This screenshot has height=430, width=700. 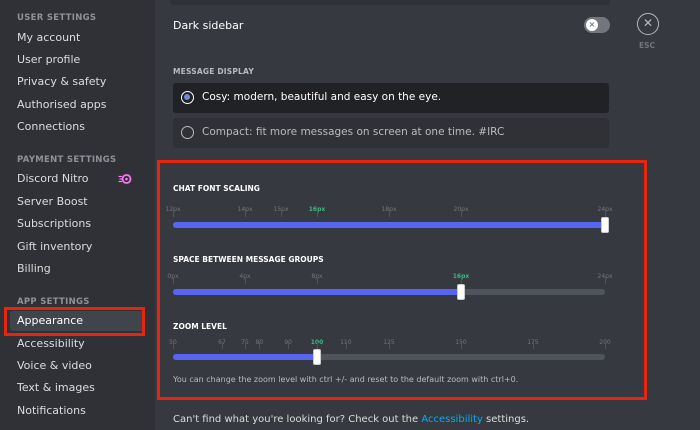 What do you see at coordinates (592, 25) in the screenshot?
I see `toggle-off-icon: ×` at bounding box center [592, 25].